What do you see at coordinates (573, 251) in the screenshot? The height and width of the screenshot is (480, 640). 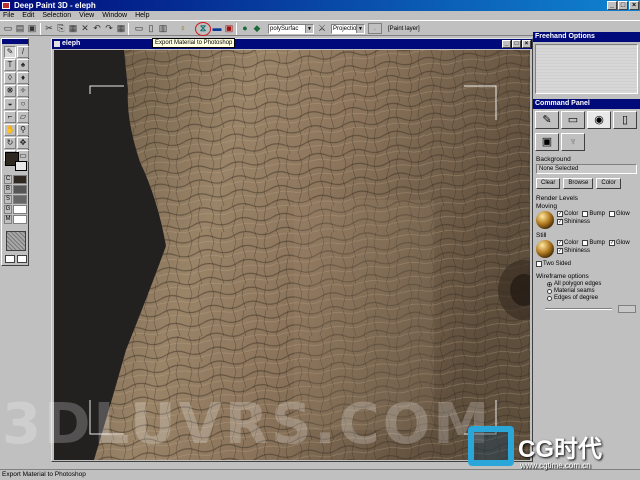 I see `still-shininess-checkbox: ✓ Shininess` at bounding box center [573, 251].